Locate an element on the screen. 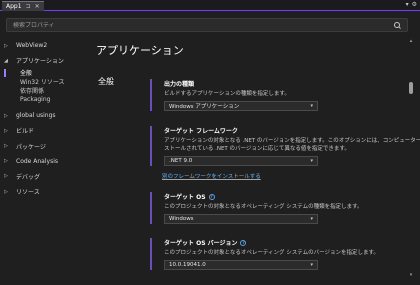 This screenshot has height=285, width=420. install-framework-link: 別のフレームワークをインストールする is located at coordinates (211, 176).